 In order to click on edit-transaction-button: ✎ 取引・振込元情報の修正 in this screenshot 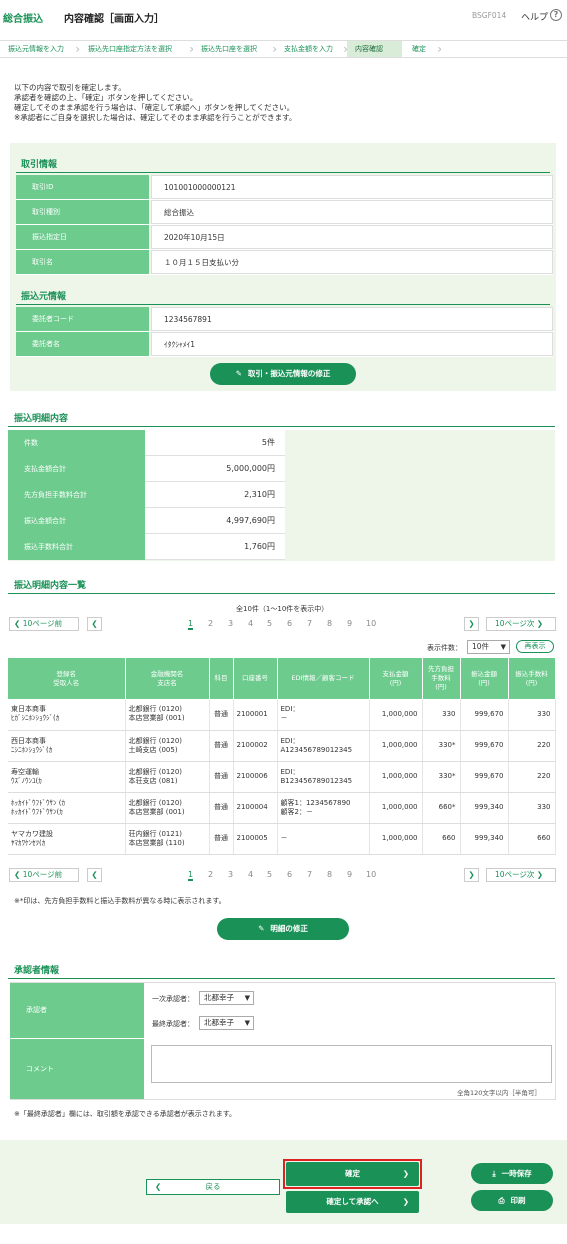, I will do `click(283, 374)`.